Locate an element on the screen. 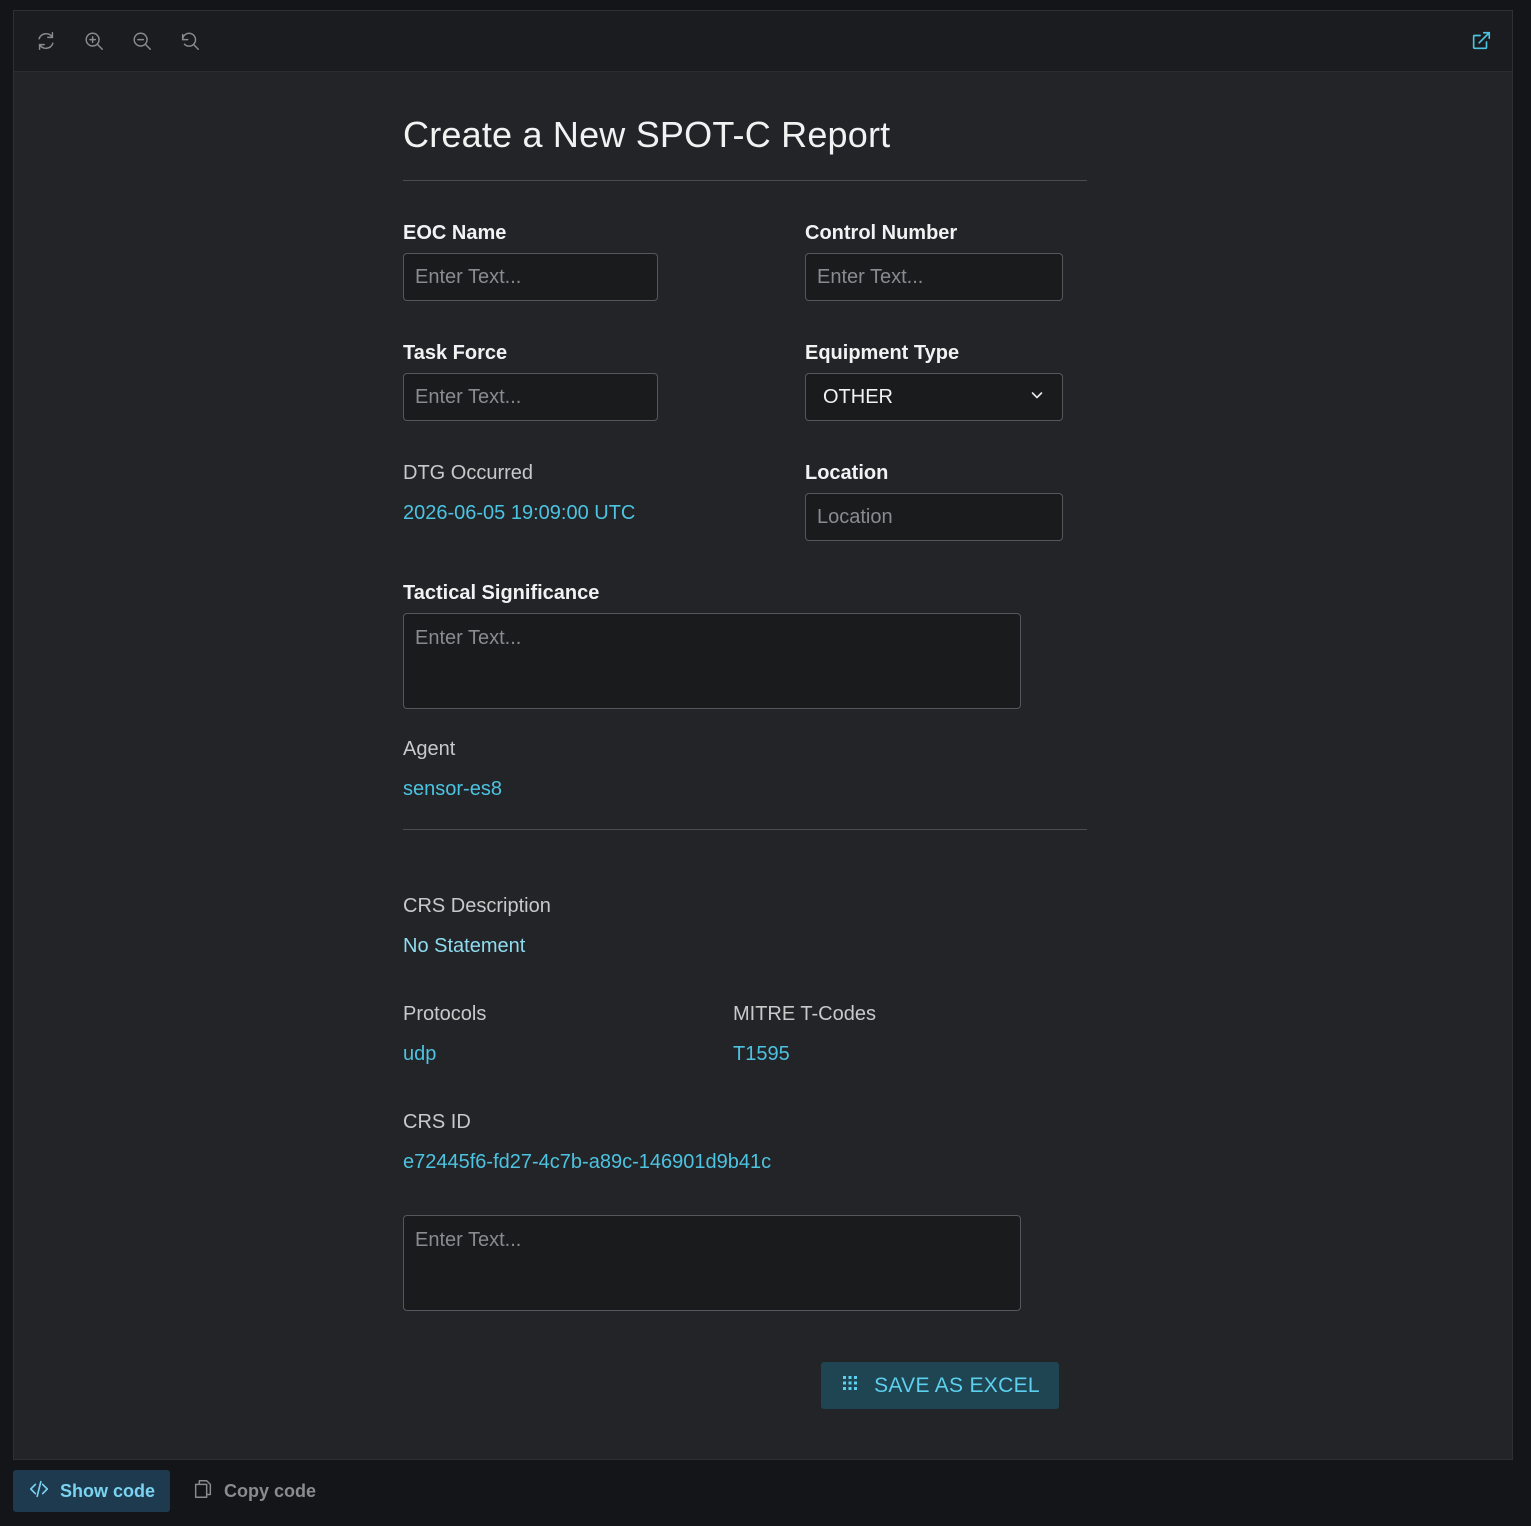 This screenshot has width=1531, height=1526. eoc-name-input is located at coordinates (530, 277).